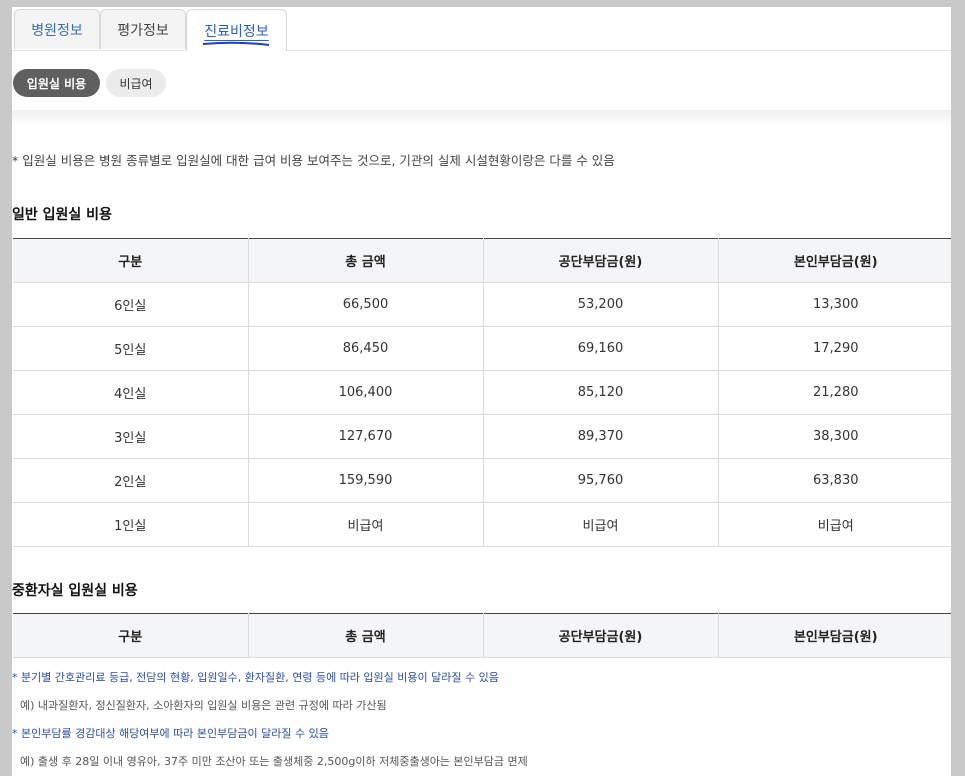 The width and height of the screenshot is (965, 776). What do you see at coordinates (131, 436) in the screenshot?
I see `cell-category: 3인실` at bounding box center [131, 436].